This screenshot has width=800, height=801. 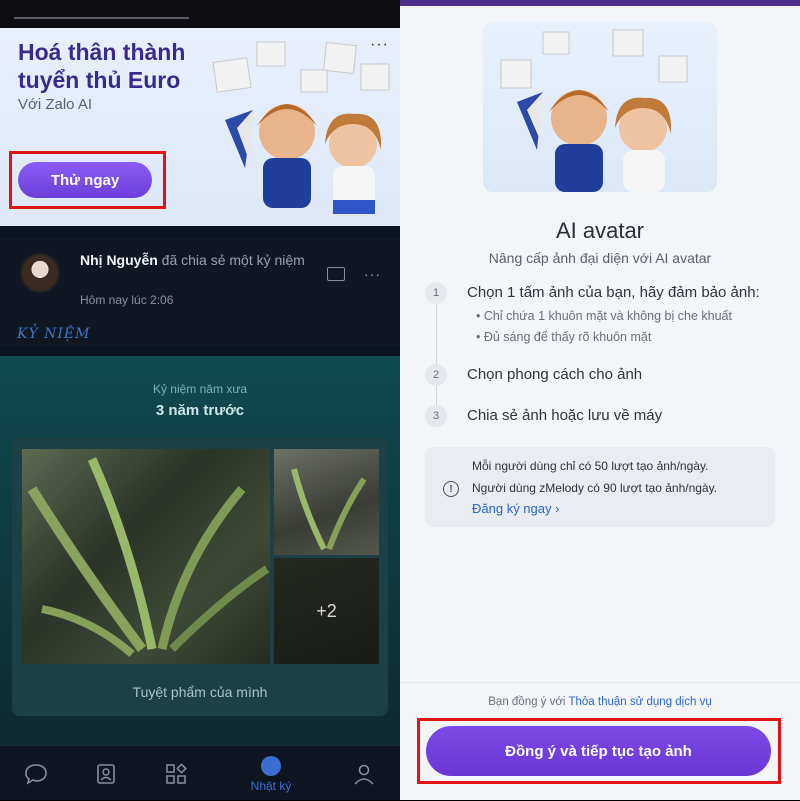 What do you see at coordinates (271, 786) in the screenshot?
I see `nav-active-label: Nhật ký` at bounding box center [271, 786].